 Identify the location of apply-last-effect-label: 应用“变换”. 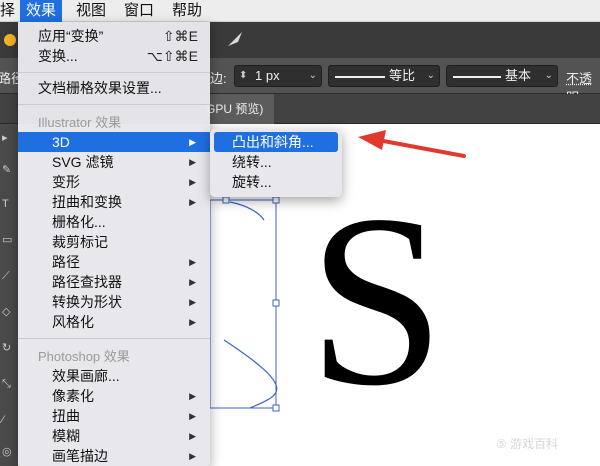
(71, 36).